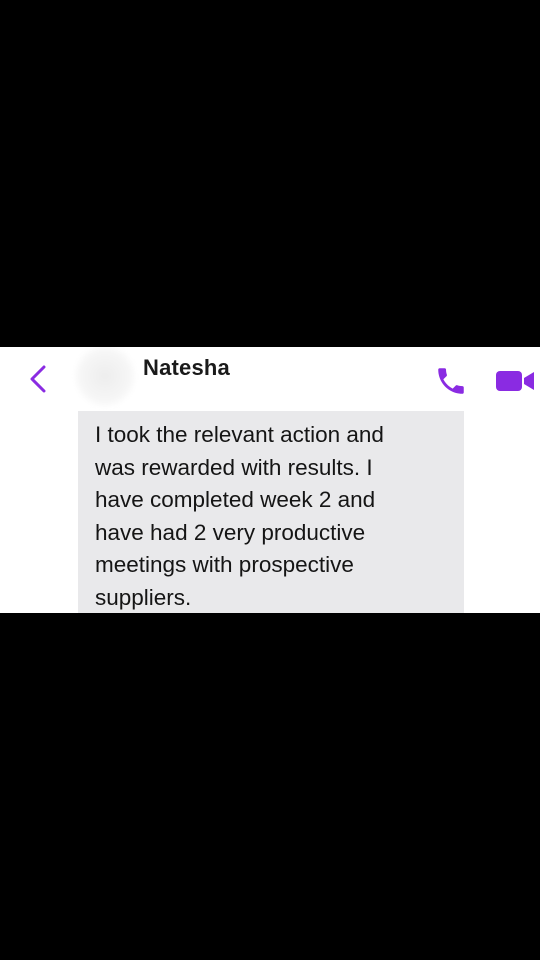 Image resolution: width=540 pixels, height=960 pixels. Describe the element at coordinates (186, 368) in the screenshot. I see `contact-name: Natesha` at that location.